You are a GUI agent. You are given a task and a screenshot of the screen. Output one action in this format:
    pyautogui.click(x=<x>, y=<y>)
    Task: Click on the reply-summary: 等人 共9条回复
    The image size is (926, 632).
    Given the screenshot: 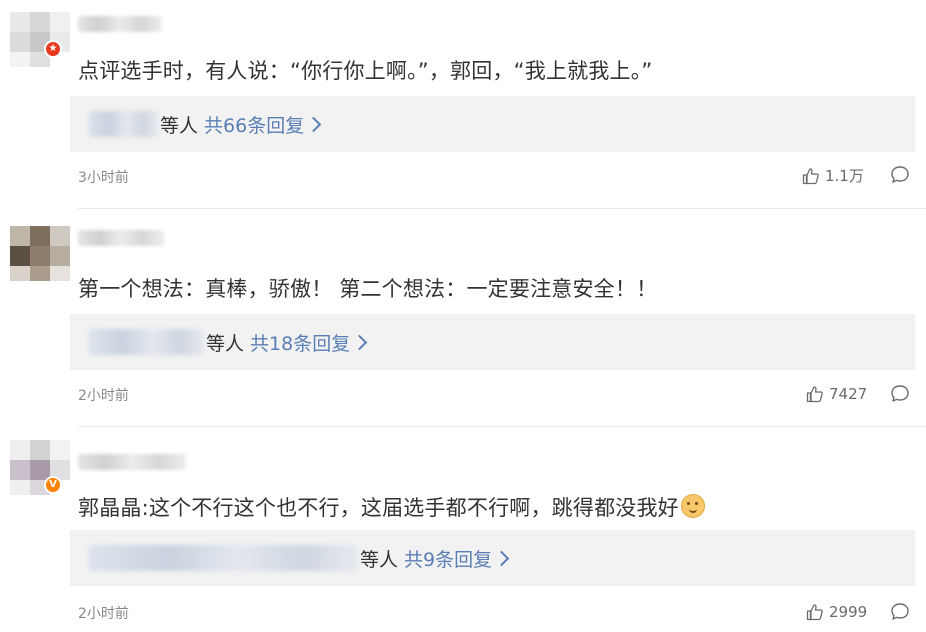 What is the action you would take?
    pyautogui.click(x=492, y=558)
    